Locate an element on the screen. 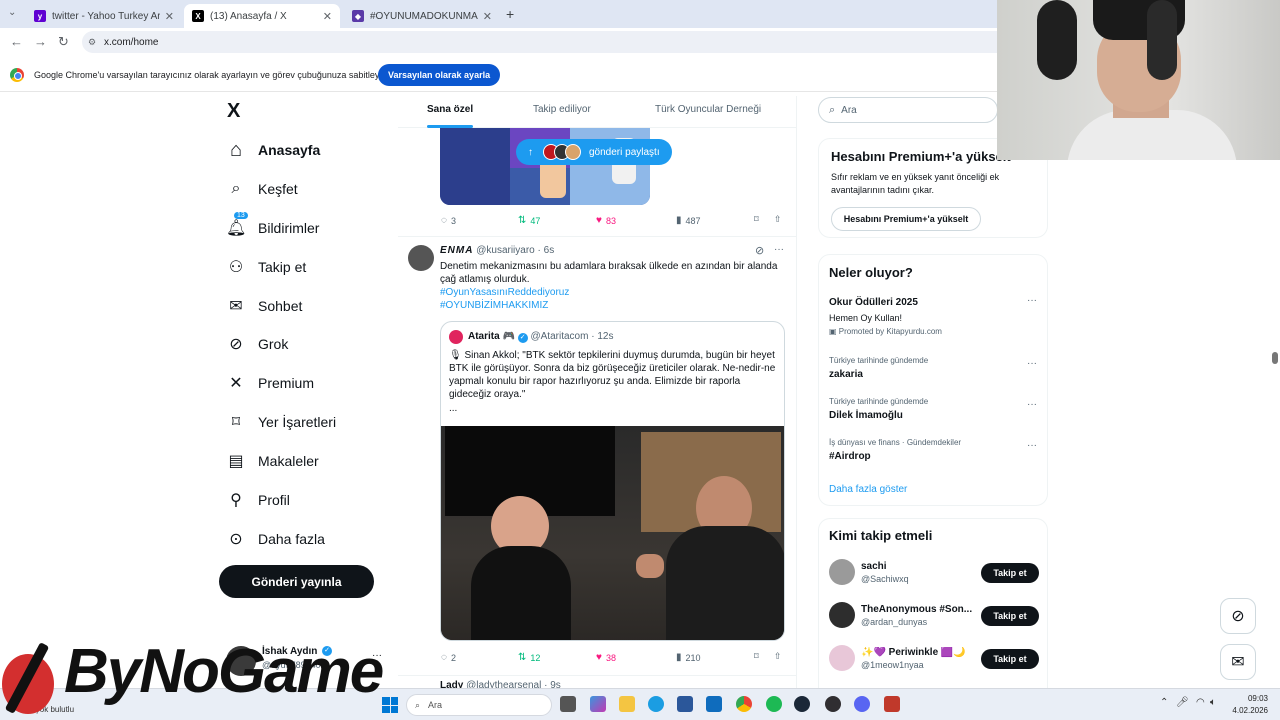  tab-for-you: Sana özel is located at coordinates (450, 109).